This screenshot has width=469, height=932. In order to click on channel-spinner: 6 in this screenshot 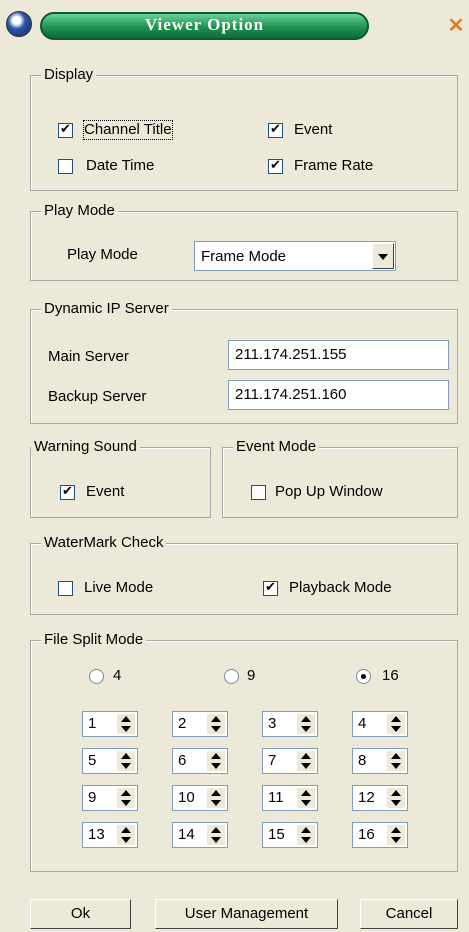, I will do `click(200, 761)`.